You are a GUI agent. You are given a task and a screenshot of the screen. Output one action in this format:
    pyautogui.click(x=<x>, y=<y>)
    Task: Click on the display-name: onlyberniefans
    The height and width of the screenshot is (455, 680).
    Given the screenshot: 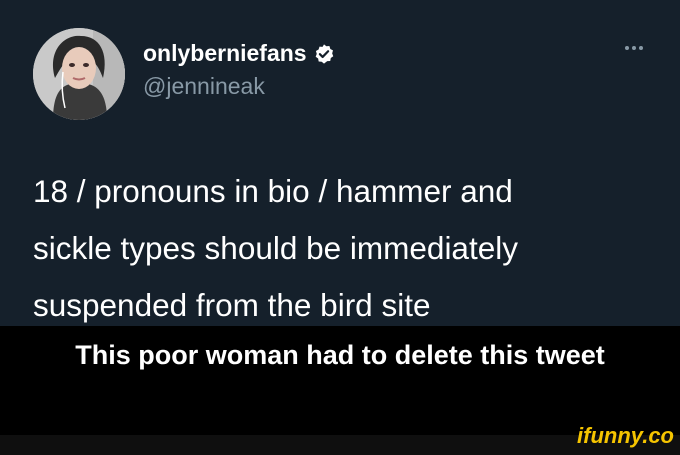 What is the action you would take?
    pyautogui.click(x=239, y=53)
    